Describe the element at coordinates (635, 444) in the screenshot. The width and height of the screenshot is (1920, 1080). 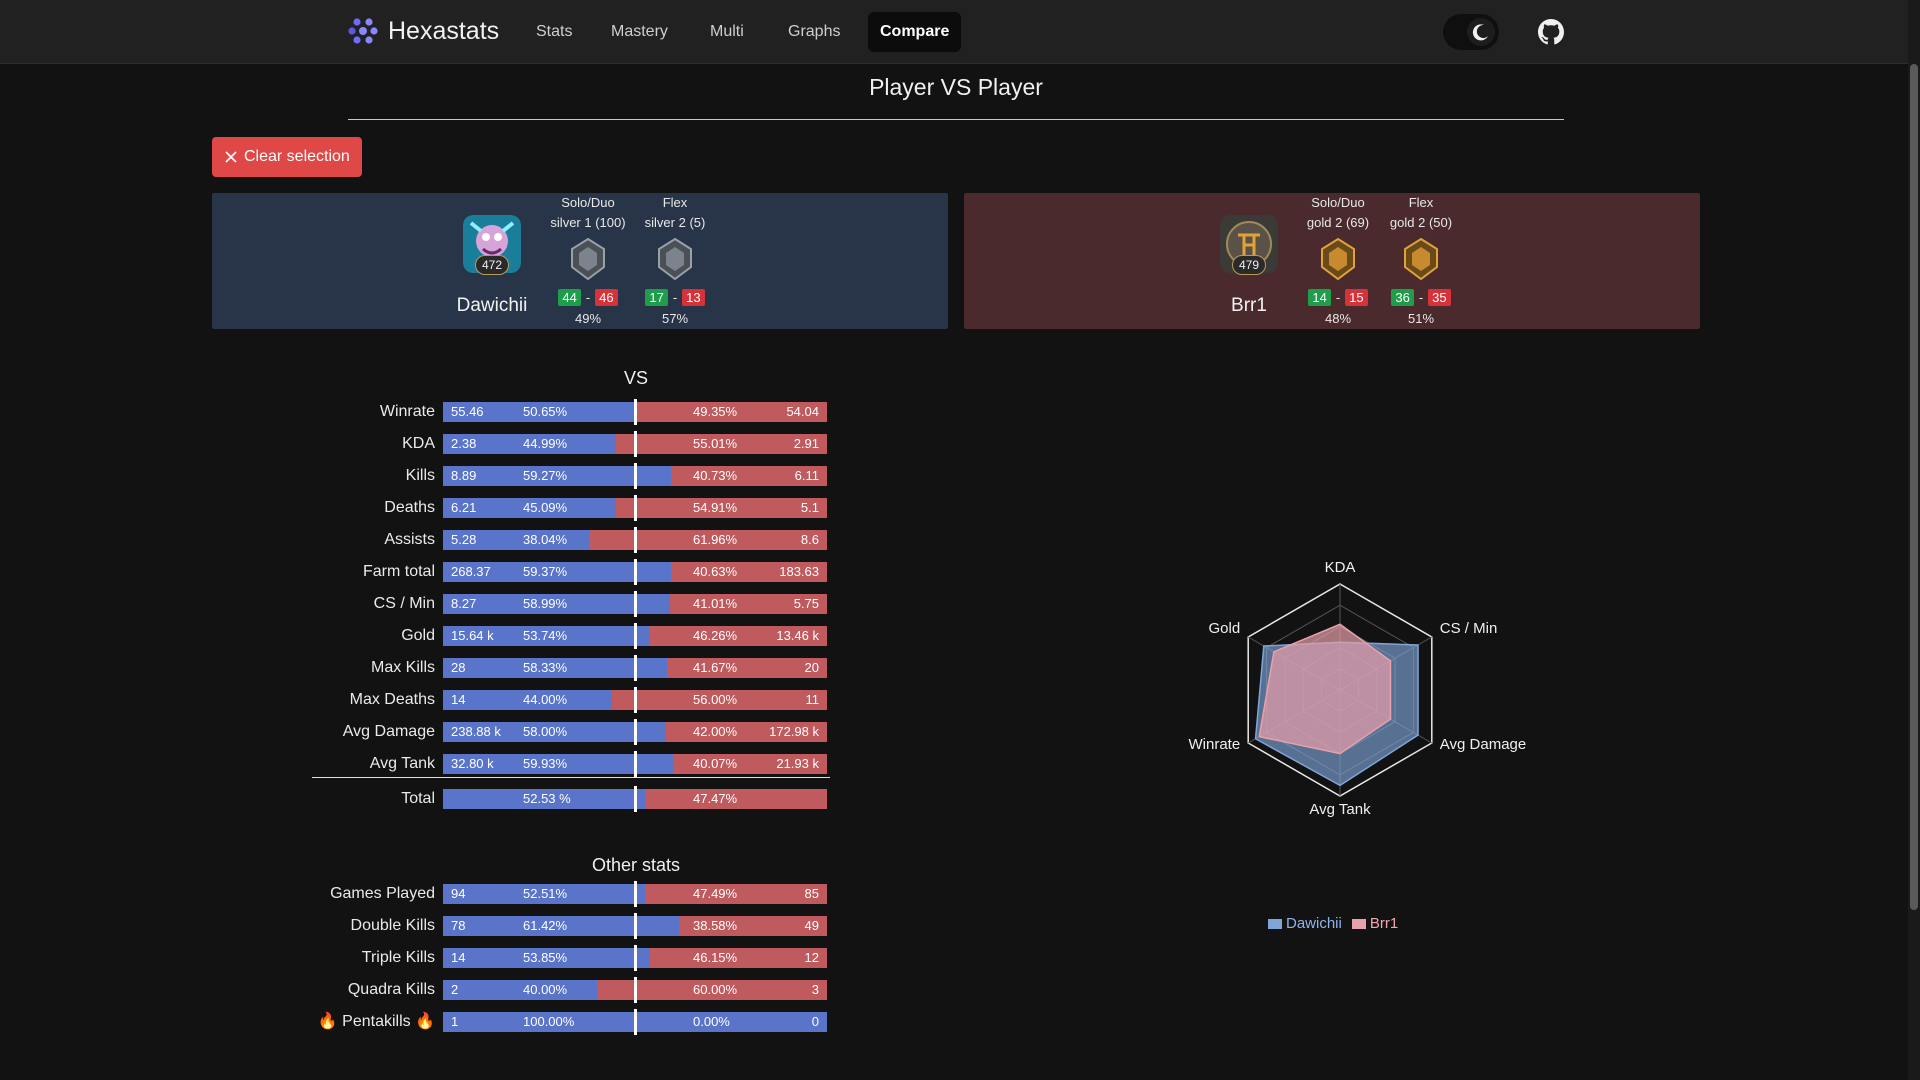
I see `stat-bar: 2.38 44.99% 55.01% 2.91` at that location.